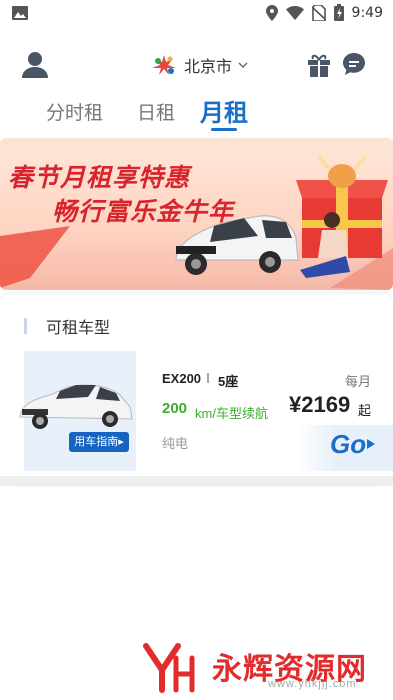 This screenshot has width=393, height=700. Describe the element at coordinates (365, 410) in the screenshot. I see `price-suffix: 起` at that location.